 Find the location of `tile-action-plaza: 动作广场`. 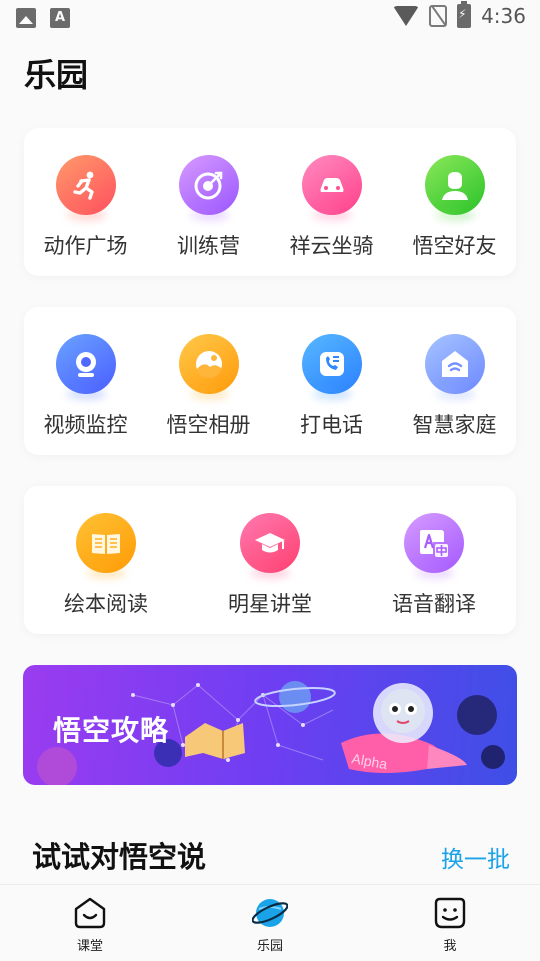

tile-action-plaza: 动作广场 is located at coordinates (85, 202).